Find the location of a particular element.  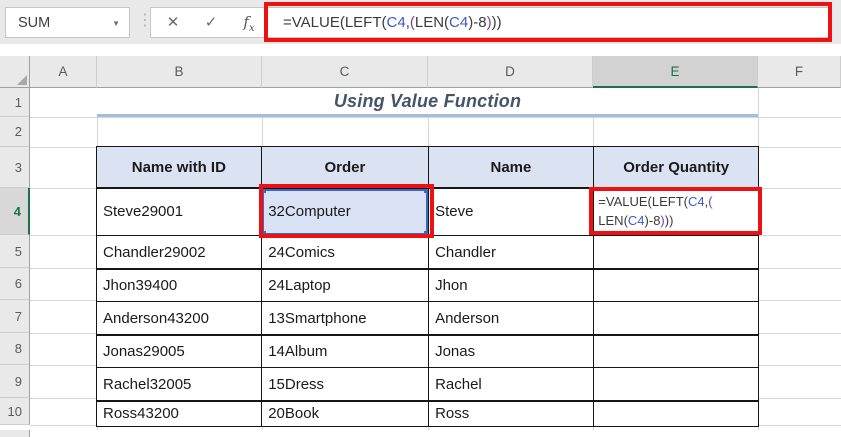

cell-name: Jonas is located at coordinates (511, 351).